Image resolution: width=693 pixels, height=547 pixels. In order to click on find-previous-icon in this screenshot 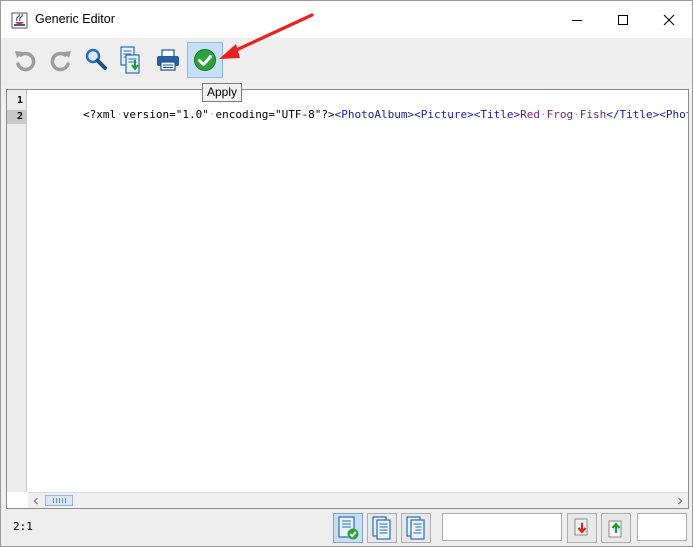, I will do `click(581, 527)`.